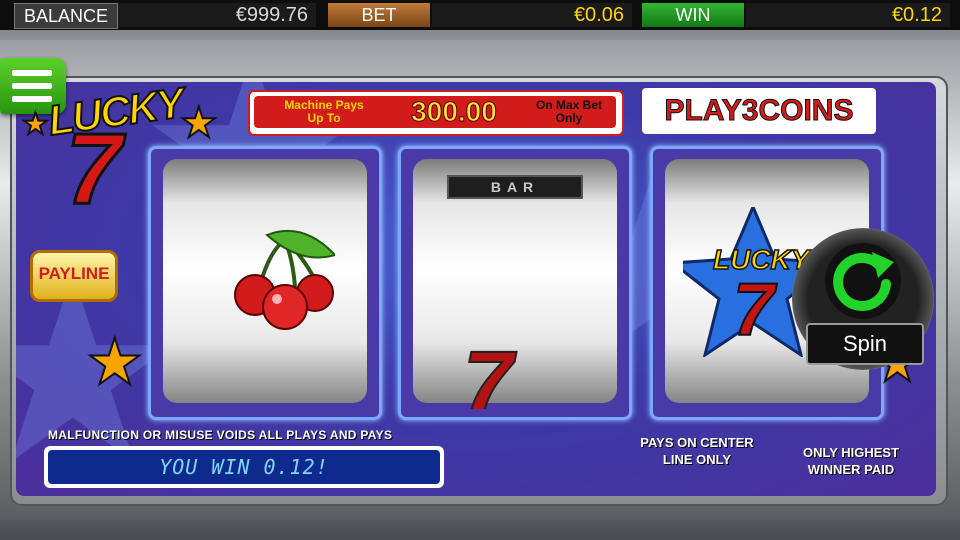 This screenshot has height=540, width=960. What do you see at coordinates (217, 15) in the screenshot?
I see `balance-value: €999.76` at bounding box center [217, 15].